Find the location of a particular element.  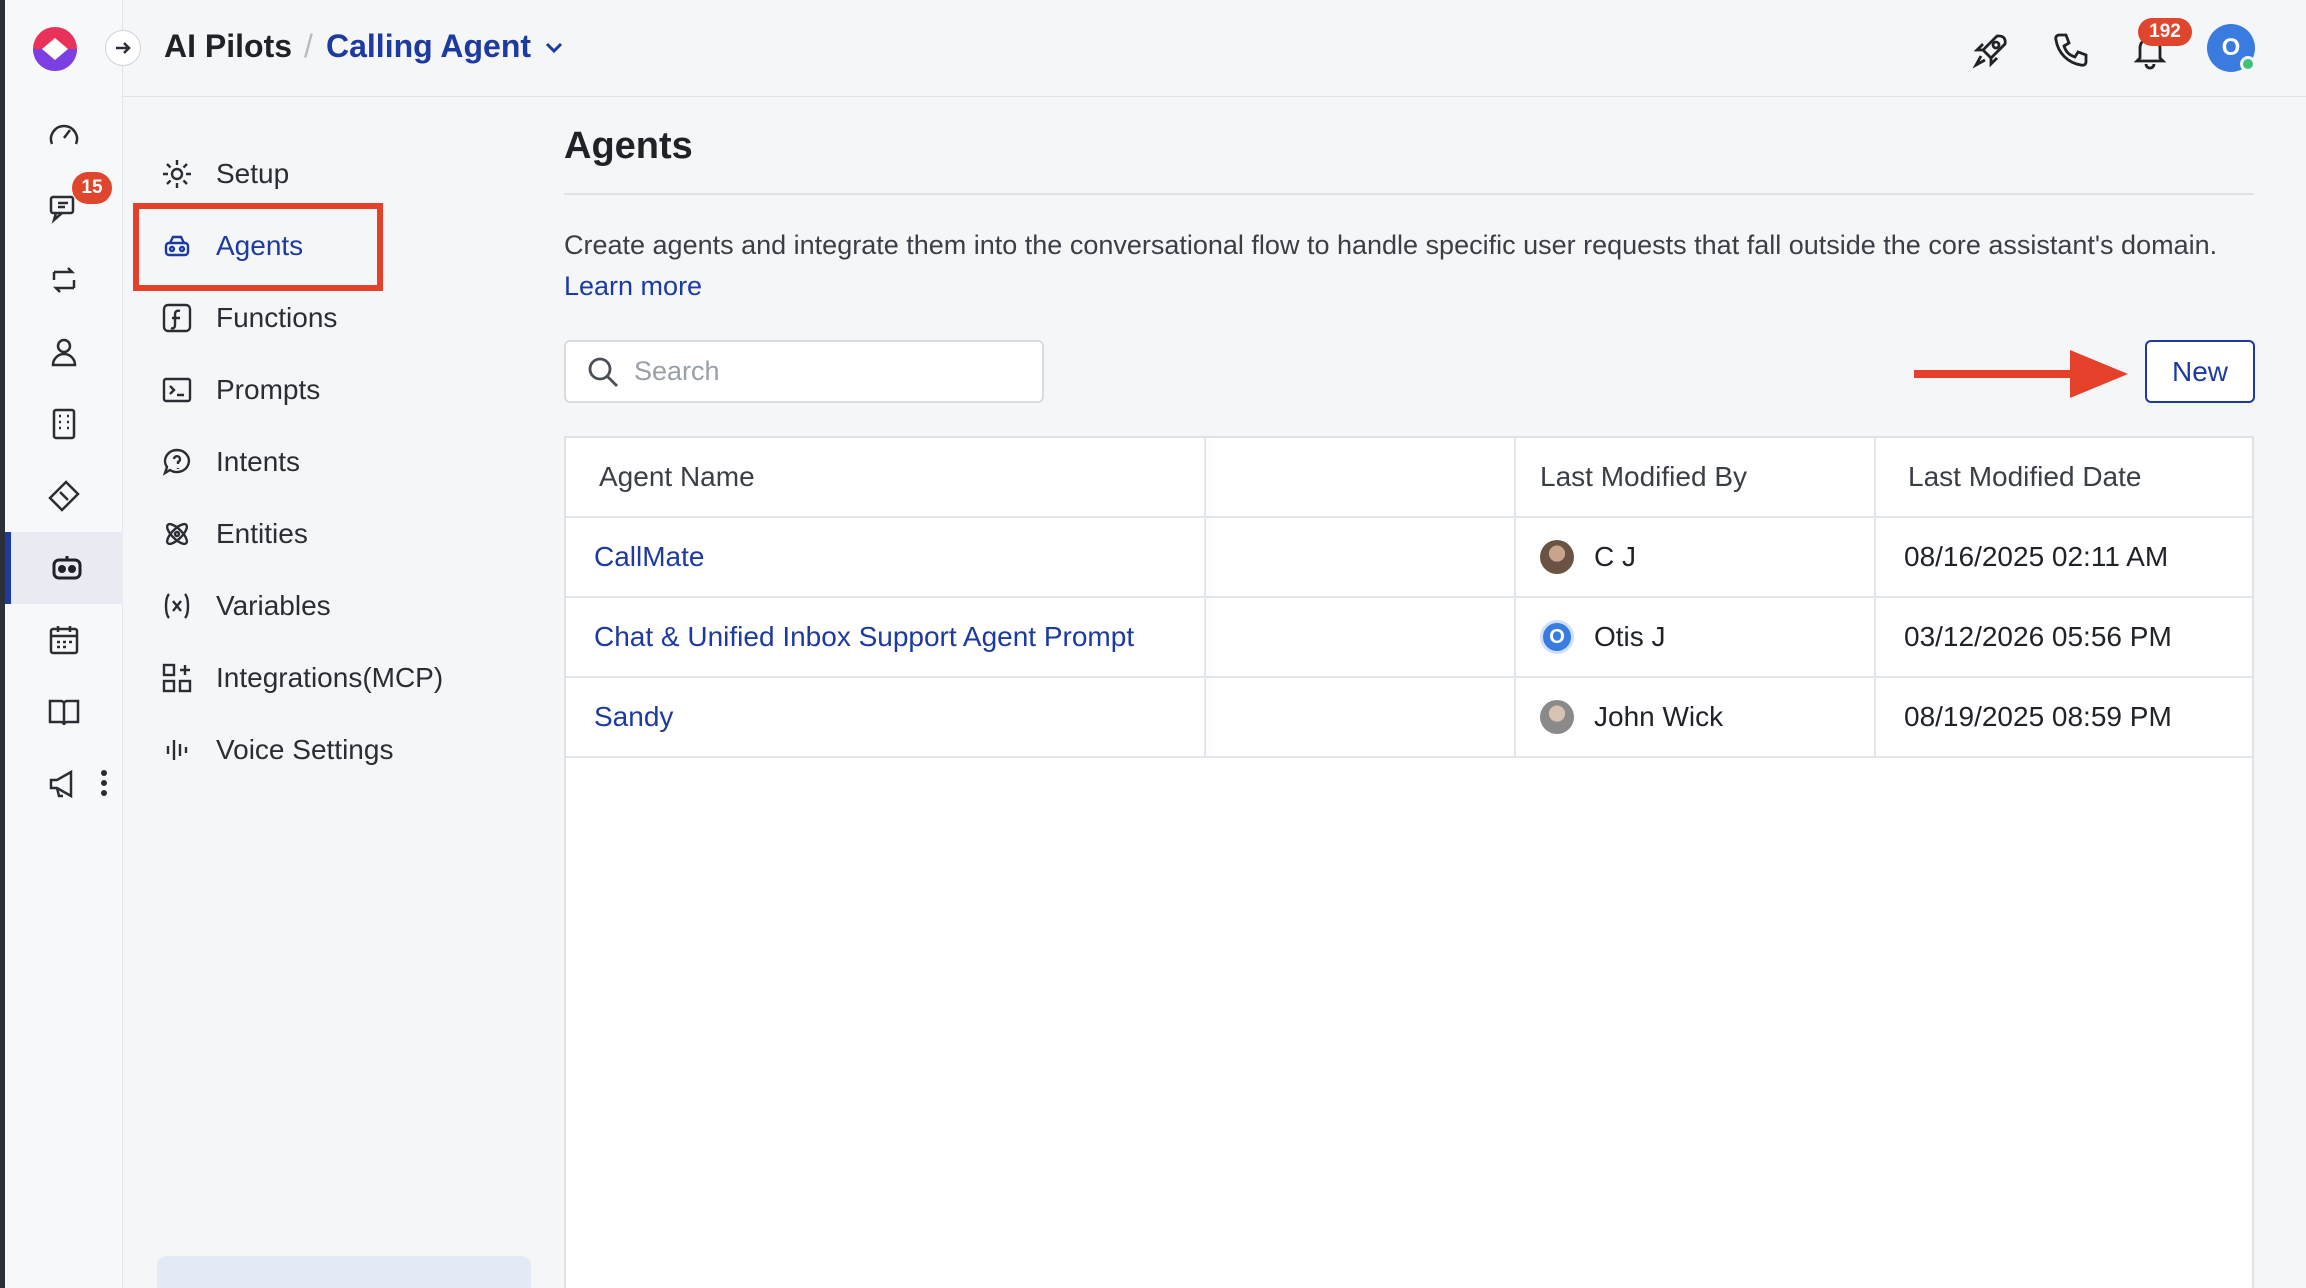

modified-date-cell: 08/19/2025 08:59 PM is located at coordinates (2038, 716).